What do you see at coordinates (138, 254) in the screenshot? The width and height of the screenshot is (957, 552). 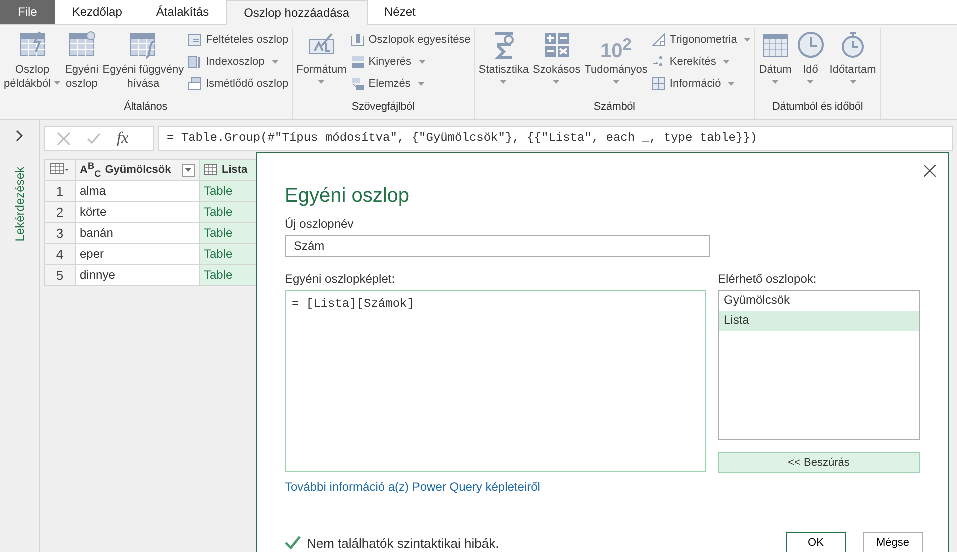 I see `table-cell: eper` at bounding box center [138, 254].